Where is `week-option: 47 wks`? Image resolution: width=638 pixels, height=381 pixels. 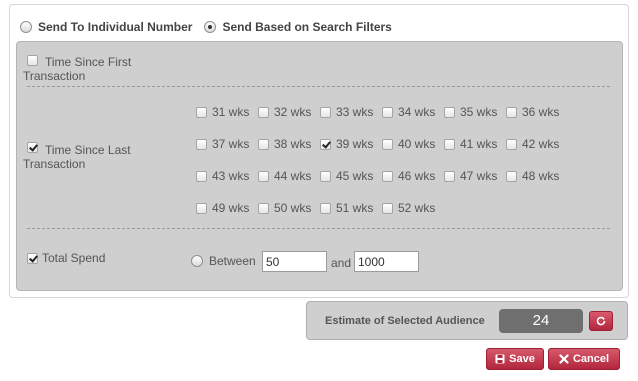 week-option: 47 wks is located at coordinates (470, 176).